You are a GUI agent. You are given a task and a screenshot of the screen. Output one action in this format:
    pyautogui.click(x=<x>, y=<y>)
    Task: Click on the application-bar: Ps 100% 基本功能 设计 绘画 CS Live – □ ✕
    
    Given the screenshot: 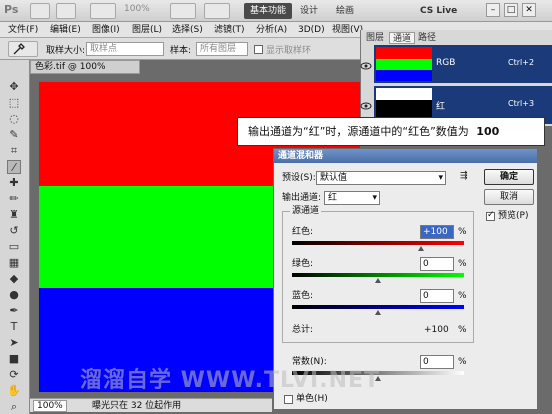 What is the action you would take?
    pyautogui.click(x=276, y=11)
    